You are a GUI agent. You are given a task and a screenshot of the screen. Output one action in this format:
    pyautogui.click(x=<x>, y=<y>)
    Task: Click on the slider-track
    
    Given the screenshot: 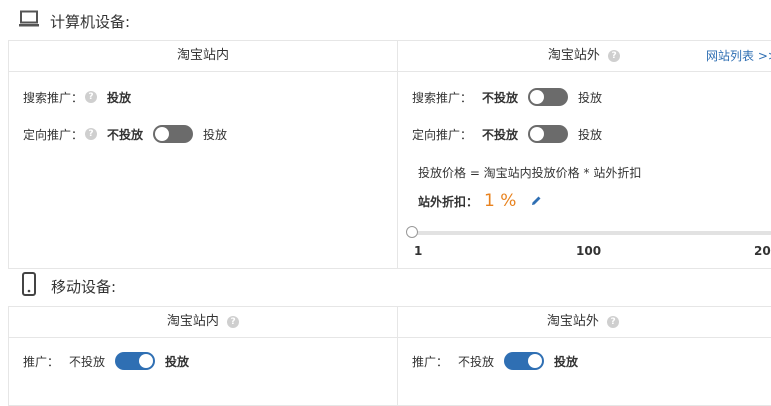 What is the action you would take?
    pyautogui.click(x=591, y=233)
    